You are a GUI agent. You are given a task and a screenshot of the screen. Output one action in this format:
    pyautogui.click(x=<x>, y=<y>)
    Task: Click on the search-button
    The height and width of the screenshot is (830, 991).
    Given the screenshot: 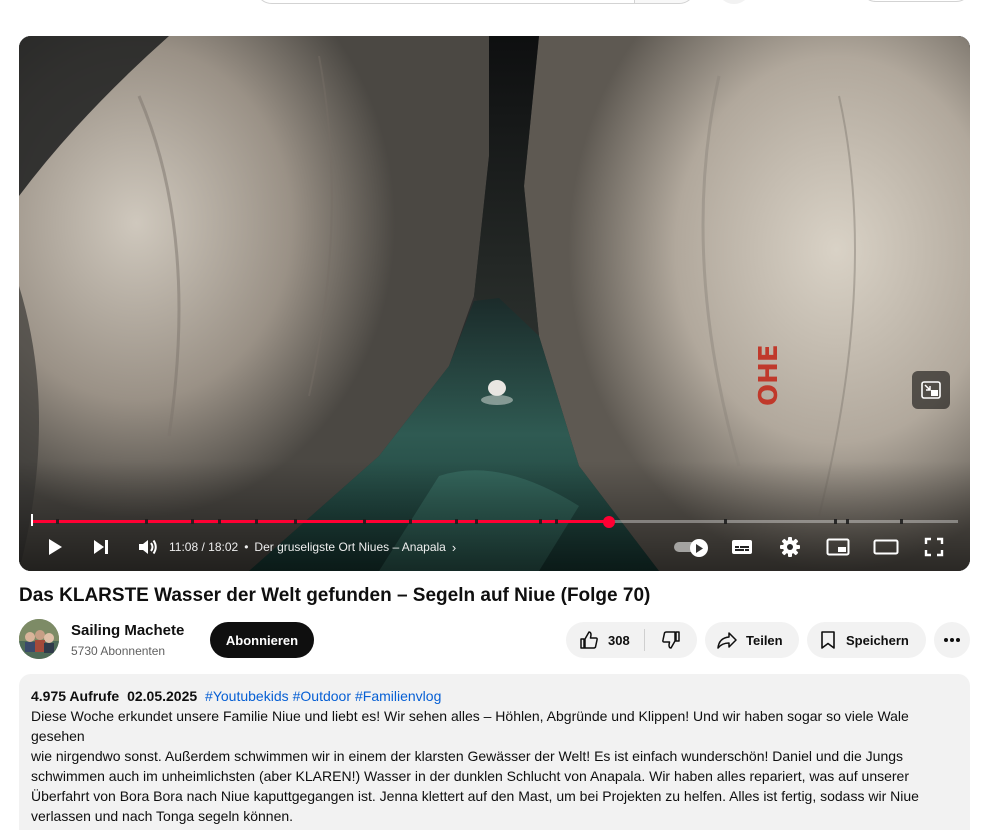 What is the action you would take?
    pyautogui.click(x=665, y=2)
    